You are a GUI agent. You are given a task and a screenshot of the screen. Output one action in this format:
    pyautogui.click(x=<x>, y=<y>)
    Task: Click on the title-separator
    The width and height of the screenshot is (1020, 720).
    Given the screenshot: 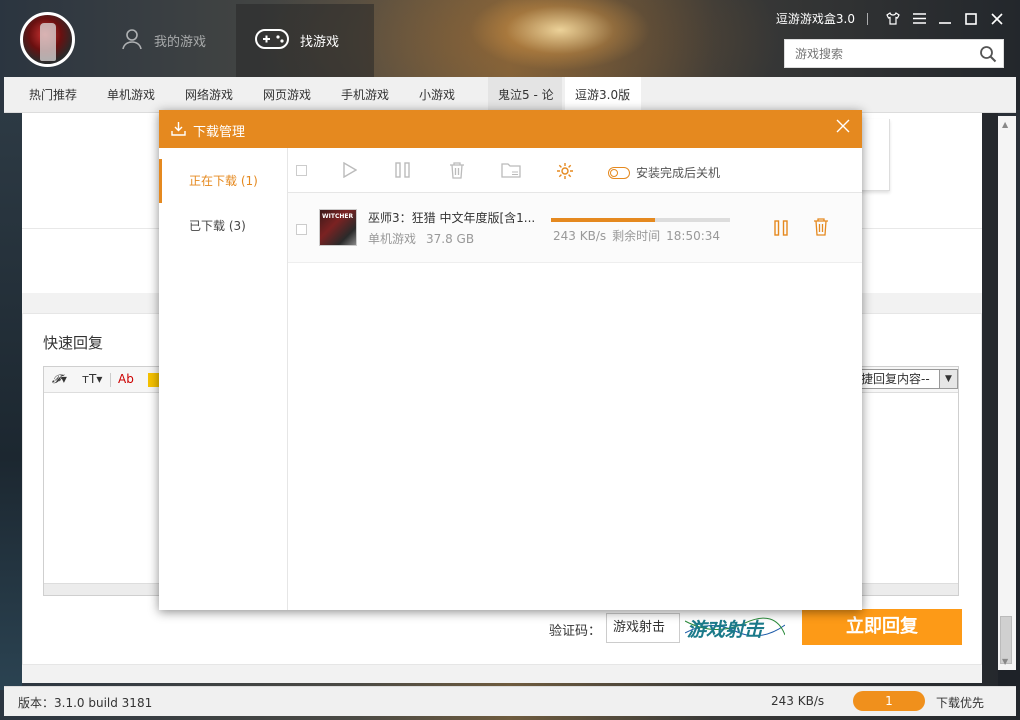 What is the action you would take?
    pyautogui.click(x=867, y=18)
    